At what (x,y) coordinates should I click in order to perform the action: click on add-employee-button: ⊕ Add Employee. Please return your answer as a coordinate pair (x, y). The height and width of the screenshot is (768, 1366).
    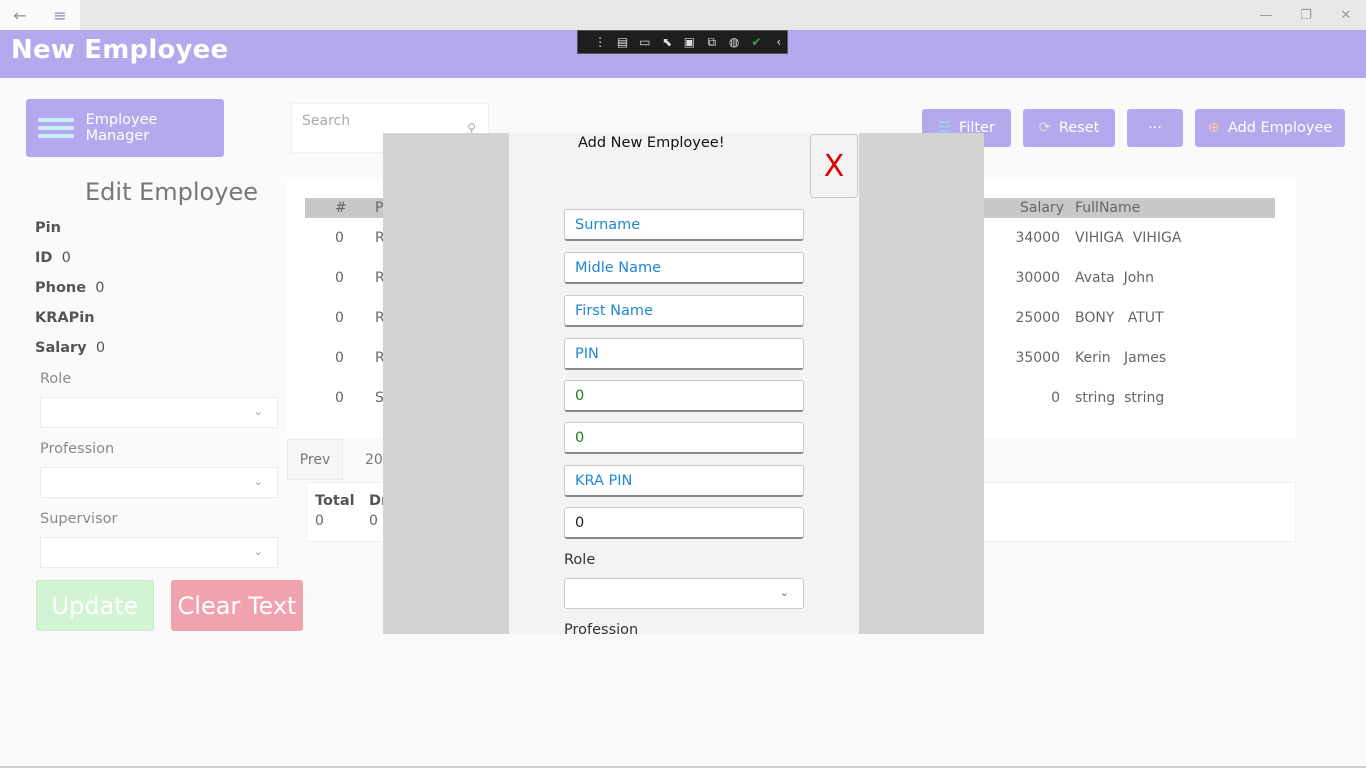
    Looking at the image, I should click on (1270, 128).